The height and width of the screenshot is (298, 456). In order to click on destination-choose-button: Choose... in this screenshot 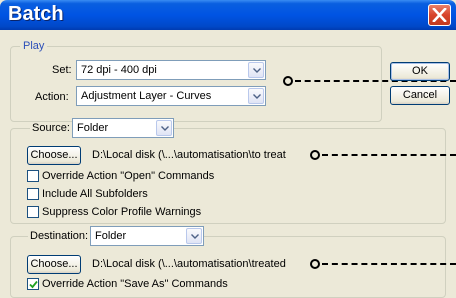, I will do `click(54, 264)`.